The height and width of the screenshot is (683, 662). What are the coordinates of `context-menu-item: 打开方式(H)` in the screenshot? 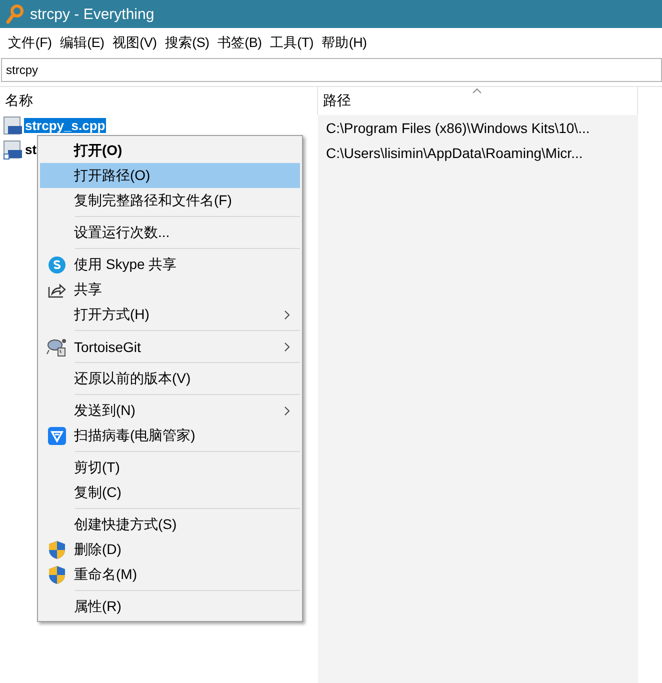 It's located at (170, 314).